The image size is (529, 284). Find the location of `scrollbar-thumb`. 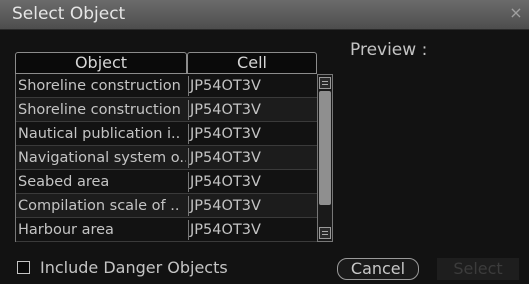

scrollbar-thumb is located at coordinates (325, 148).